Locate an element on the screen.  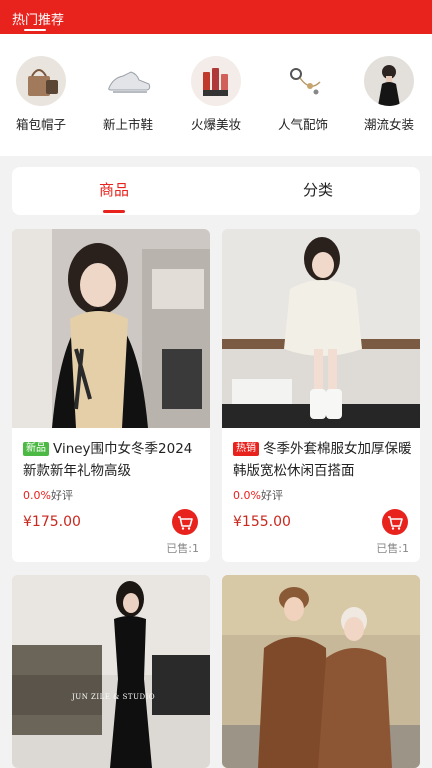
tab-label: 分类 is located at coordinates (317, 190).